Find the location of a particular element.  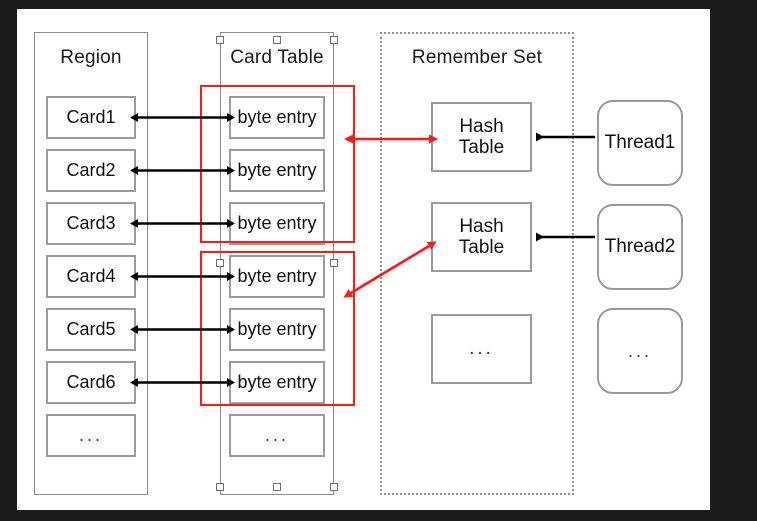

selection-handle-top-center is located at coordinates (277, 40).